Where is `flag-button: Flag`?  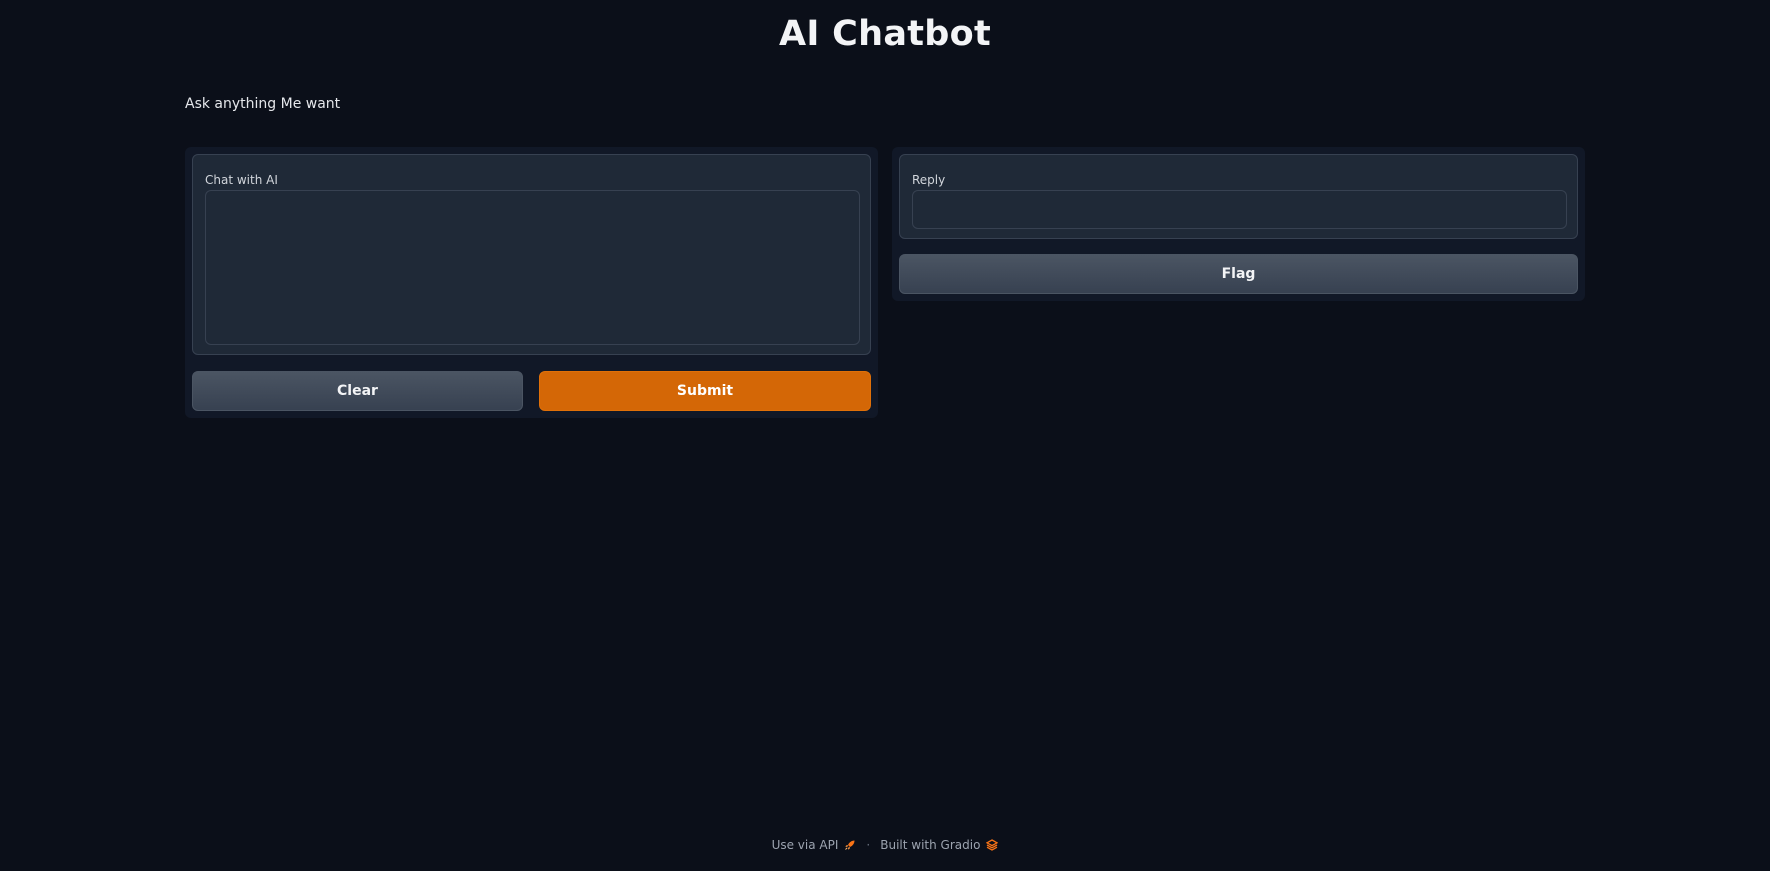 flag-button: Flag is located at coordinates (1238, 274).